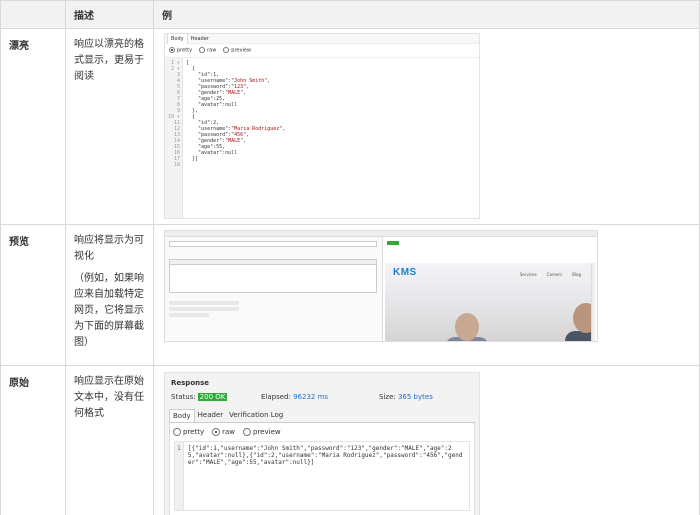  I want to click on preview-screenshot: KMS Services Careers Blog, so click(381, 286).